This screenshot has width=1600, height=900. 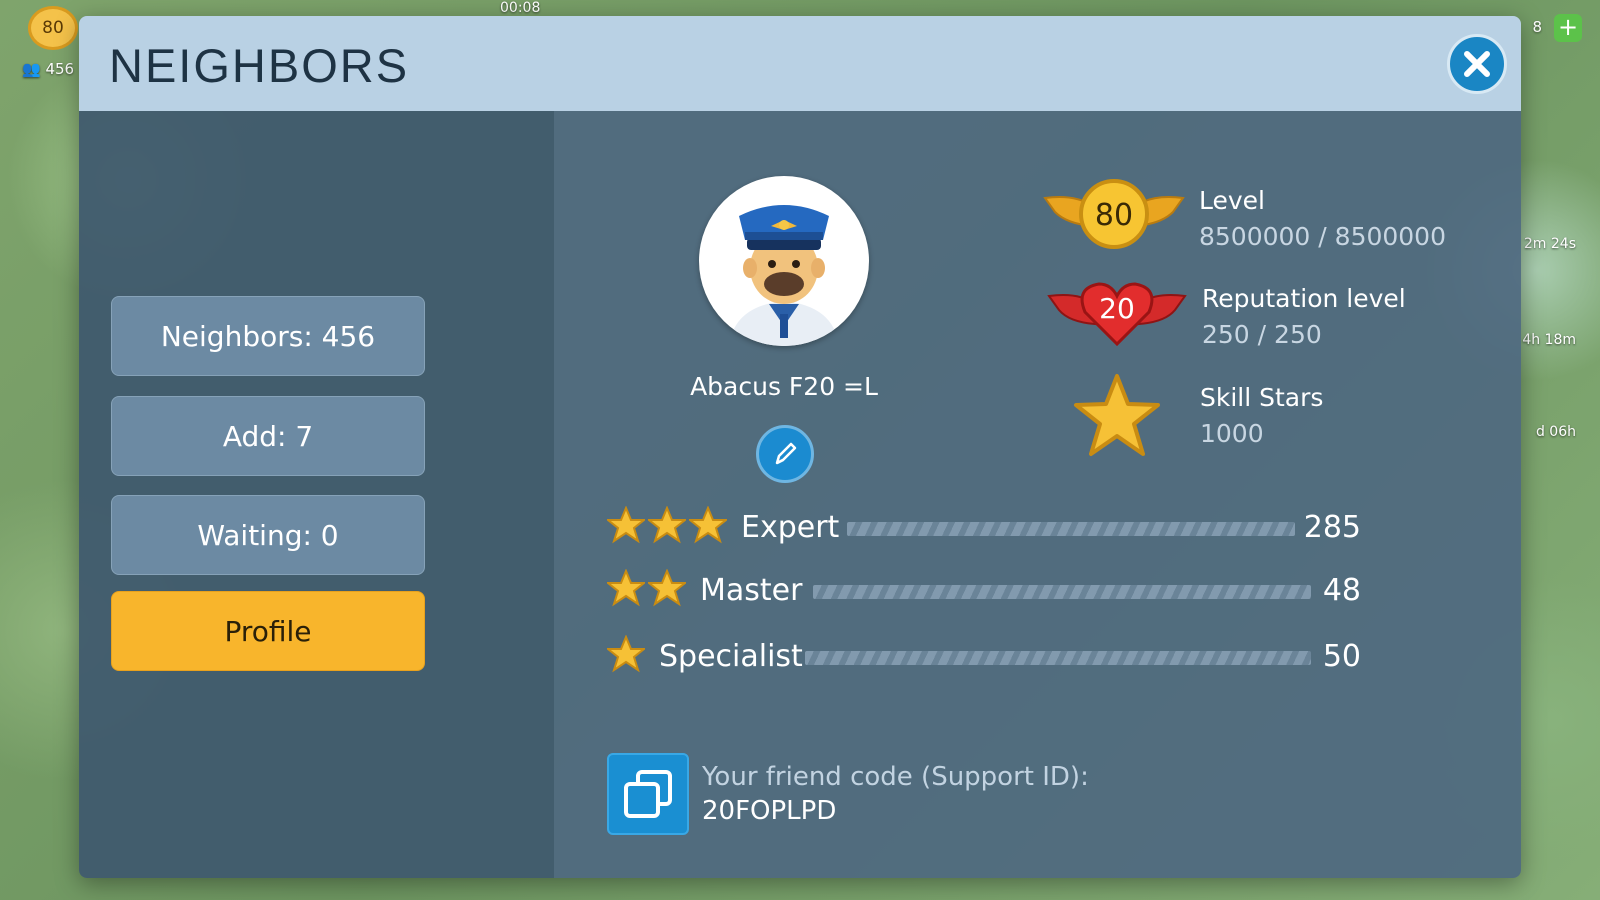 I want to click on rank-count: 50, so click(x=1341, y=656).